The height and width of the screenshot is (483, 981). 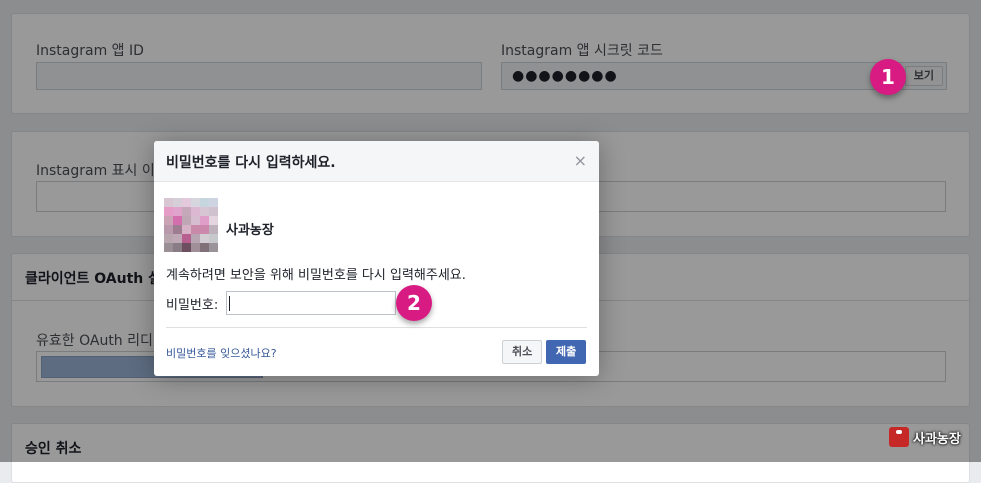 I want to click on password-input, so click(x=311, y=303).